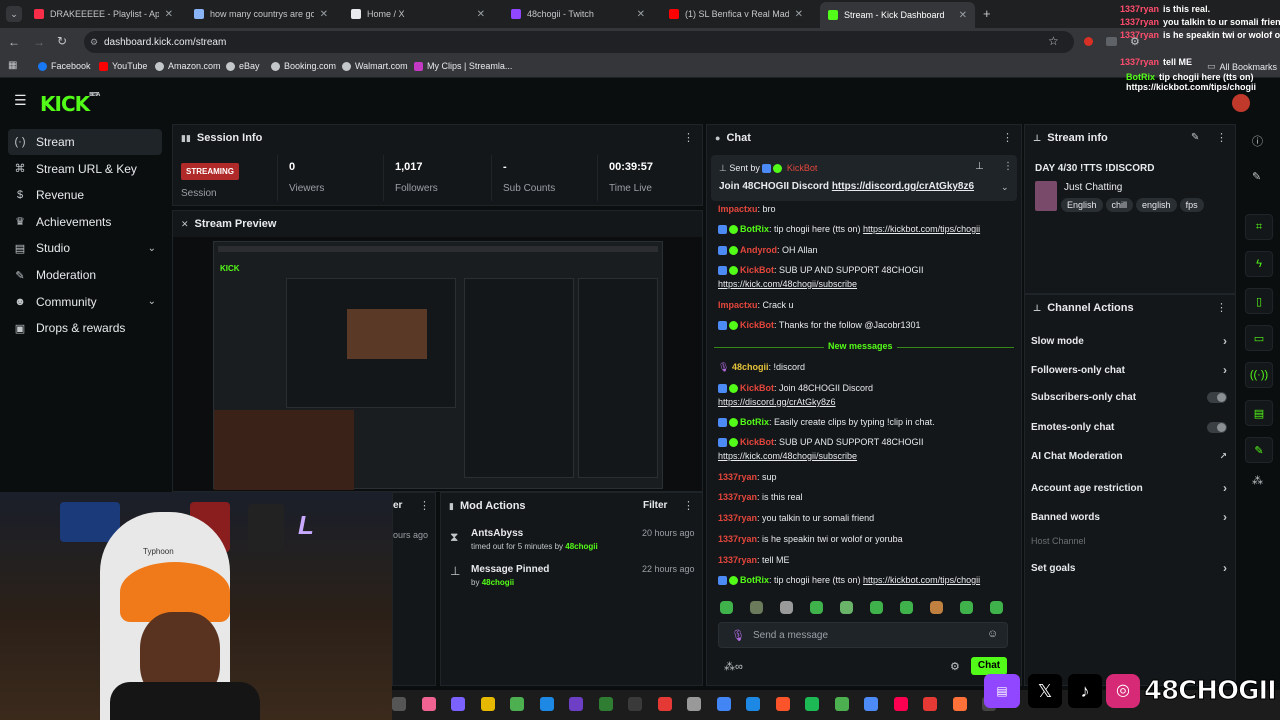 Image resolution: width=1280 pixels, height=720 pixels. Describe the element at coordinates (39, 42) in the screenshot. I see `forward-icon: →` at that location.